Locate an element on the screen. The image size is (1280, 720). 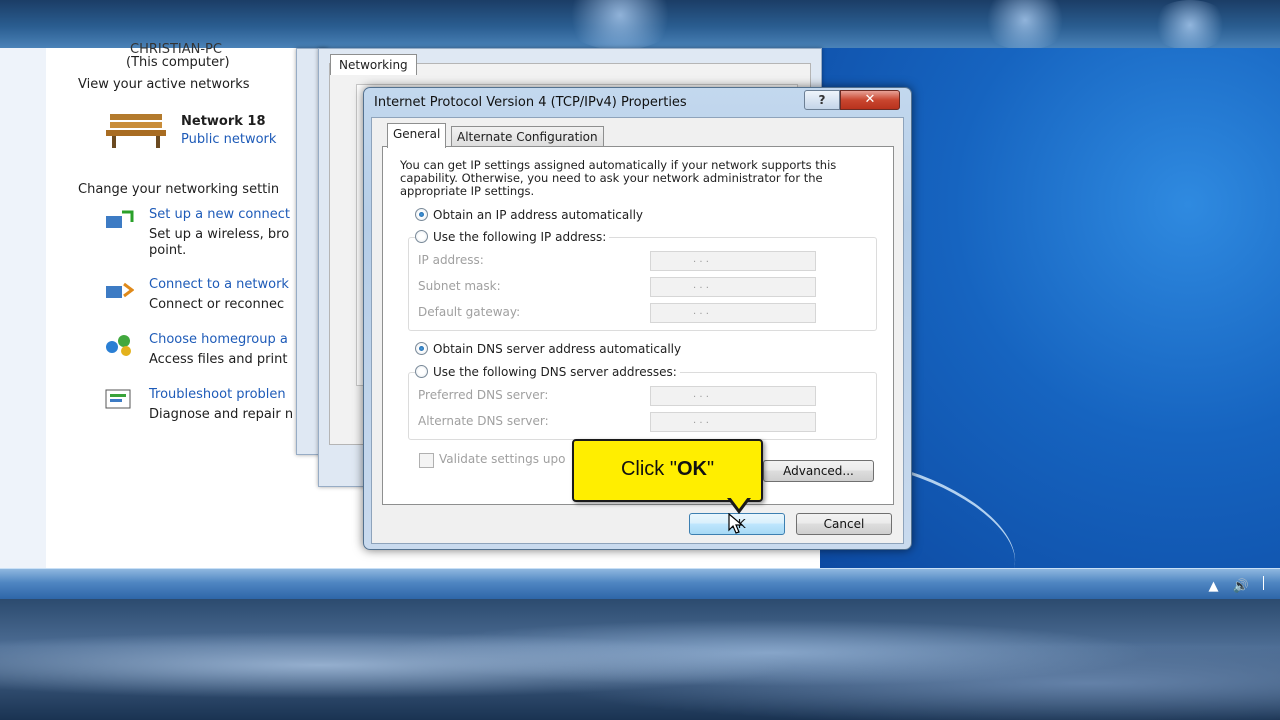
callout-suffix: " is located at coordinates (710, 469).